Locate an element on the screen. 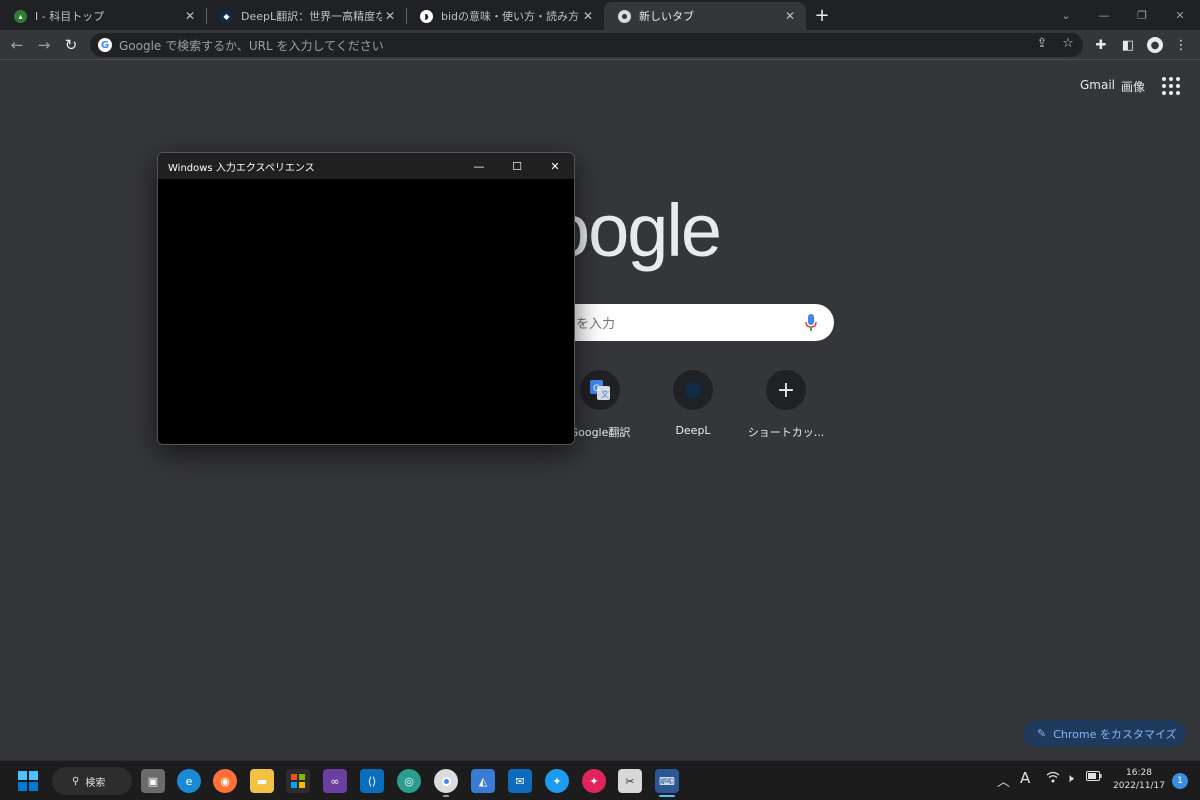 The height and width of the screenshot is (800, 1200). clock-time: 16:28 is located at coordinates (1139, 773).